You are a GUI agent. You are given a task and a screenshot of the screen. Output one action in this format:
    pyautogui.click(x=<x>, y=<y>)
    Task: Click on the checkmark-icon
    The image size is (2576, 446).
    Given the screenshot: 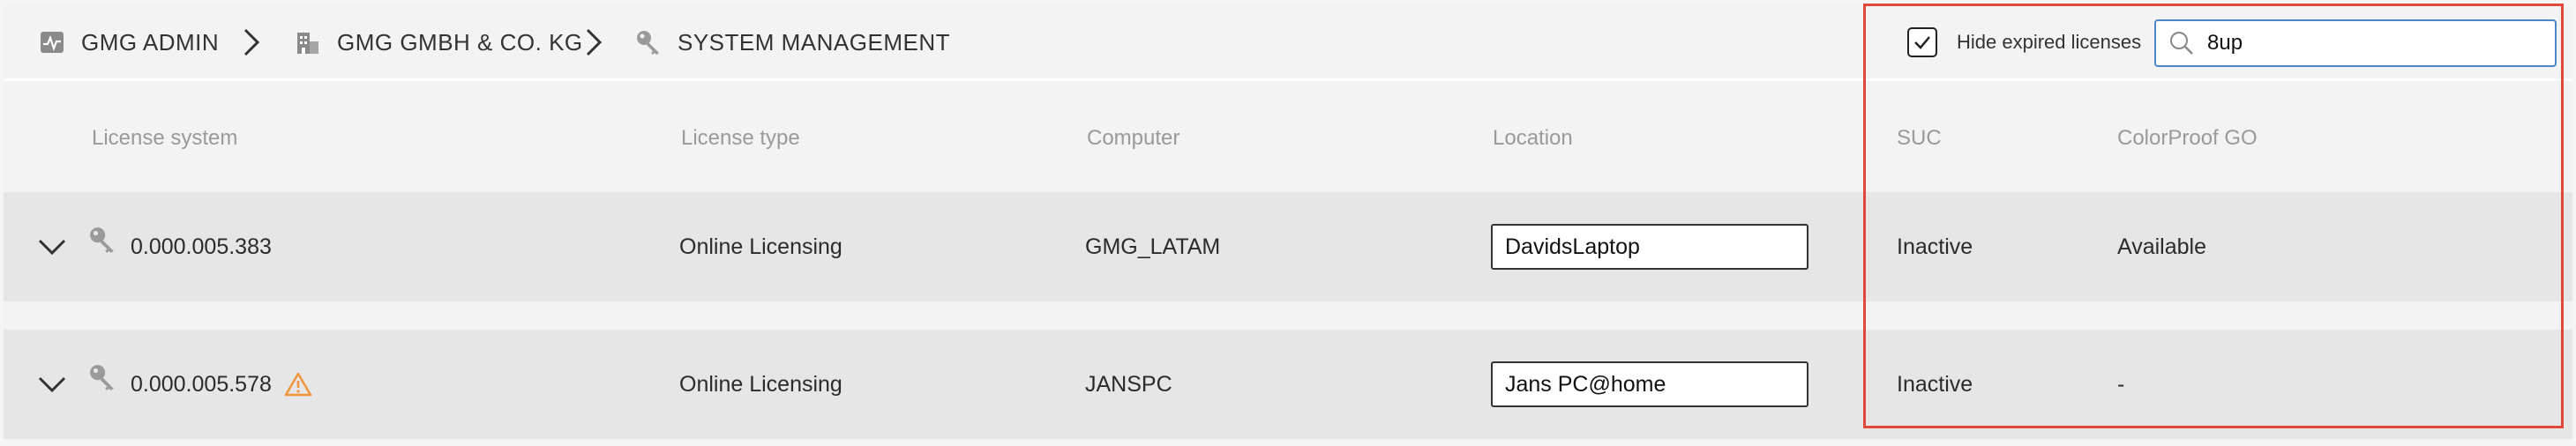 What is the action you would take?
    pyautogui.click(x=1922, y=42)
    